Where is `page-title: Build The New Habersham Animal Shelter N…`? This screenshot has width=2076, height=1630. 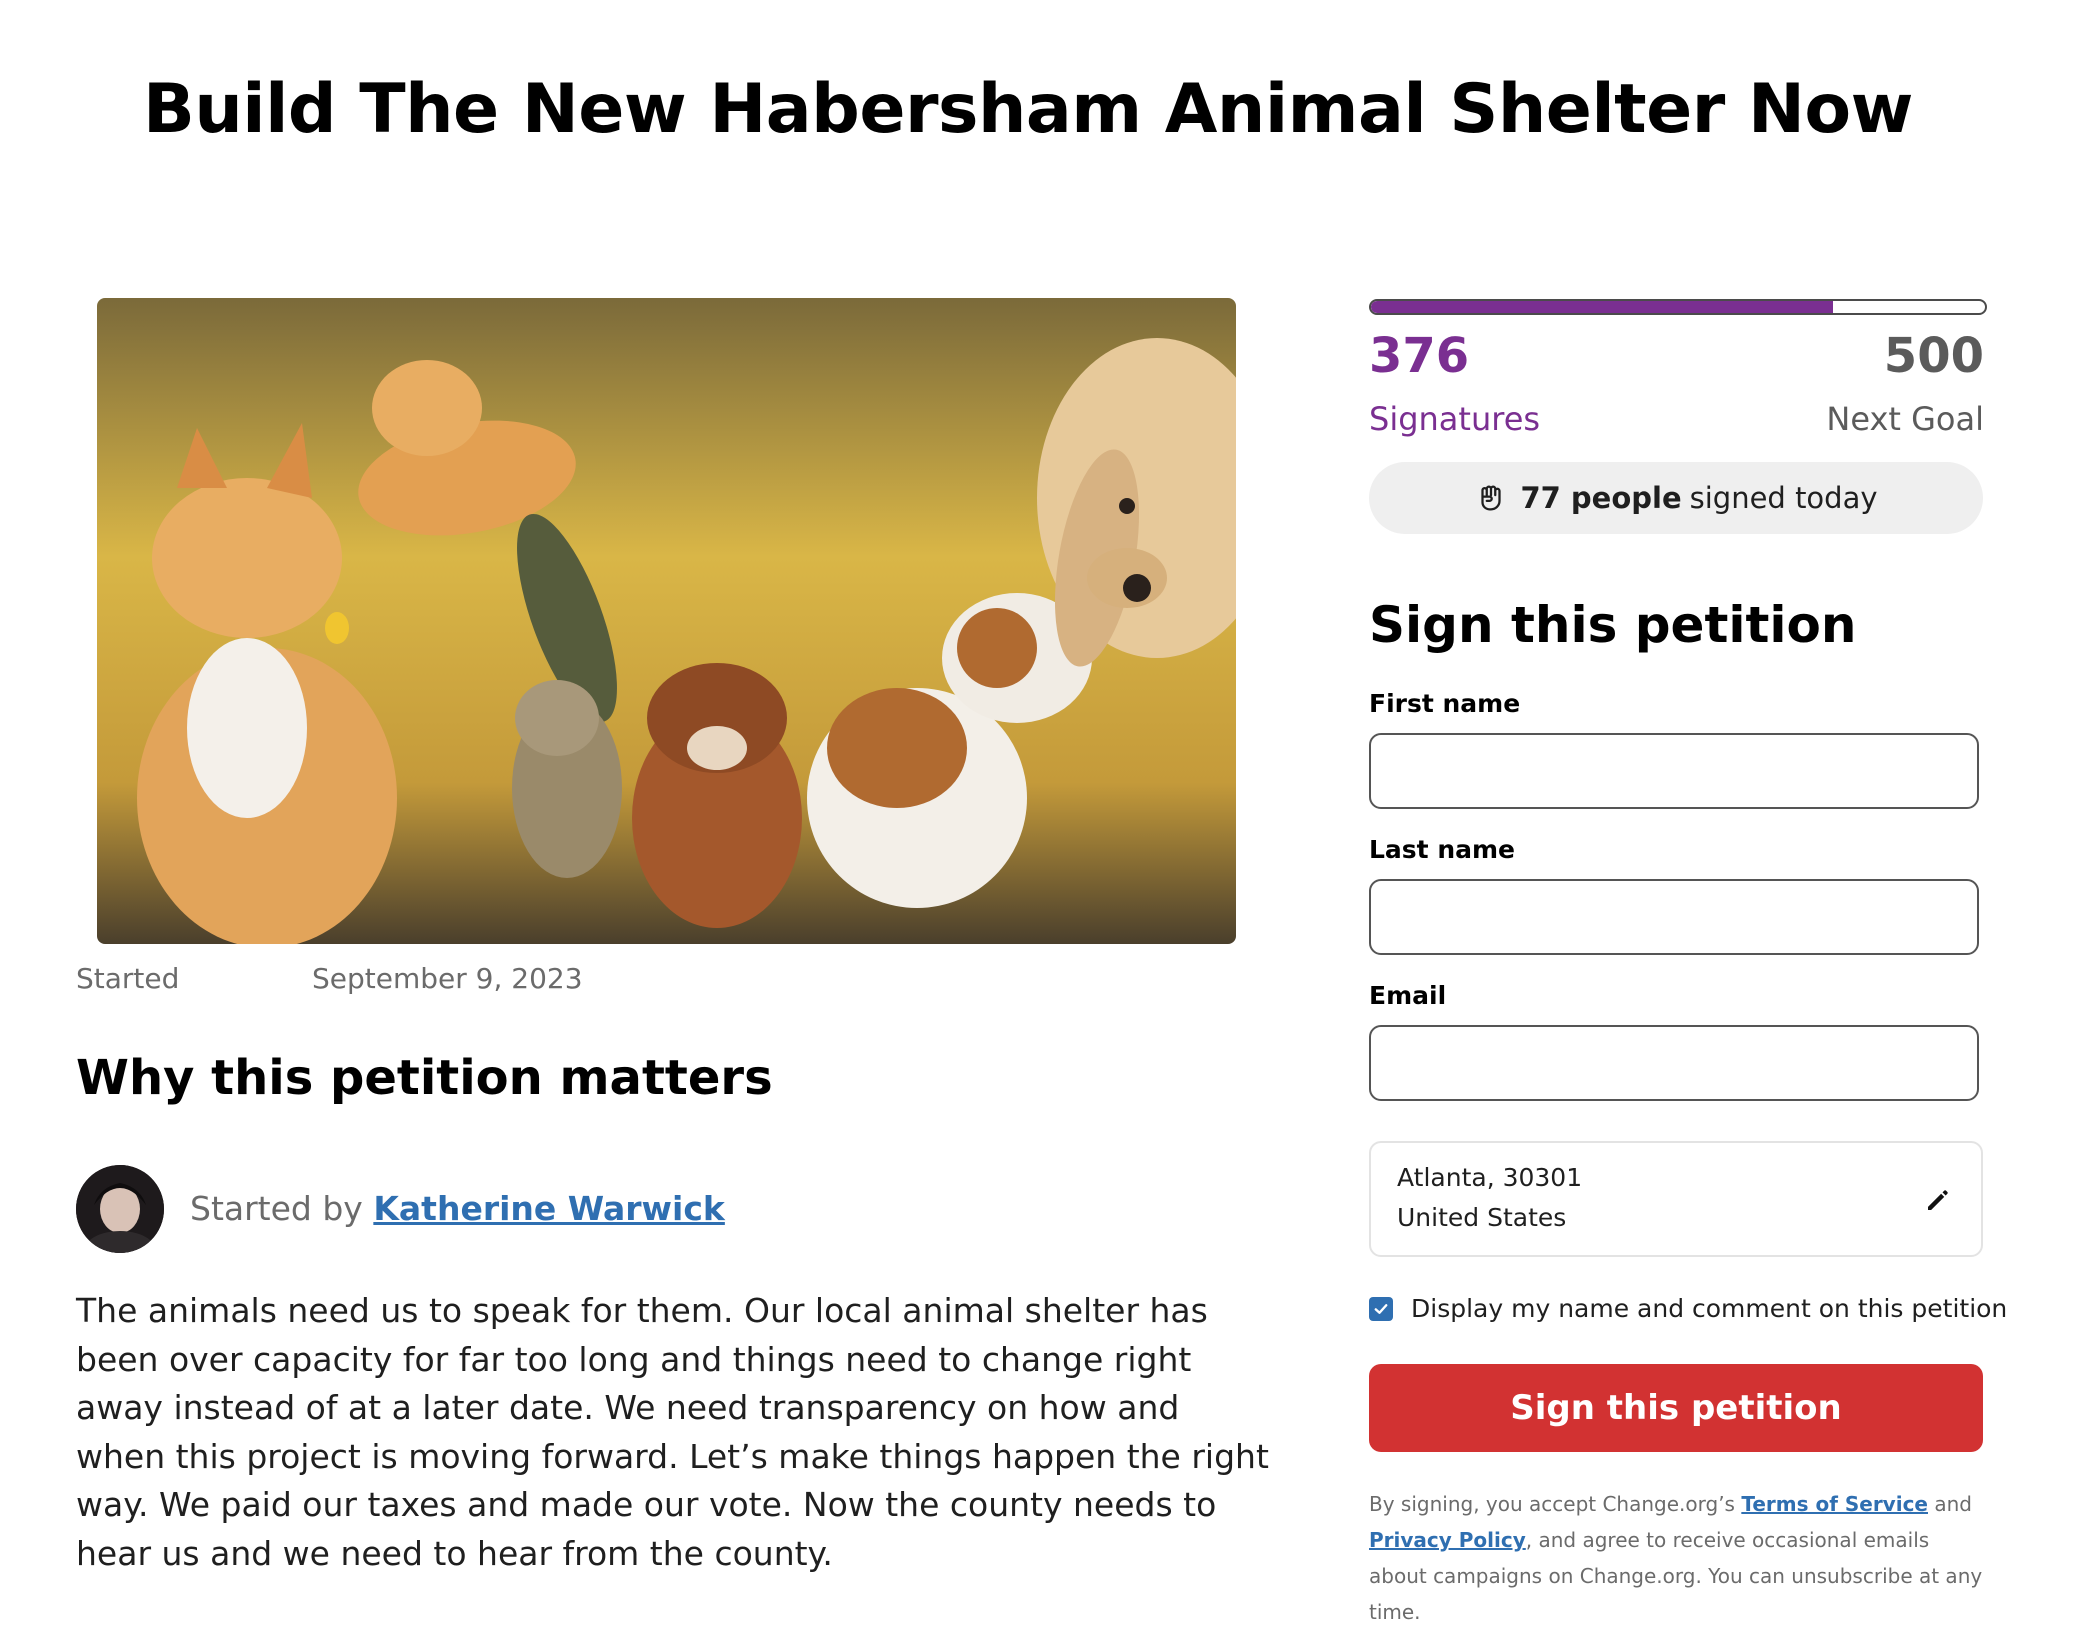
page-title: Build The New Habersham Animal Shelter N… is located at coordinates (1028, 109).